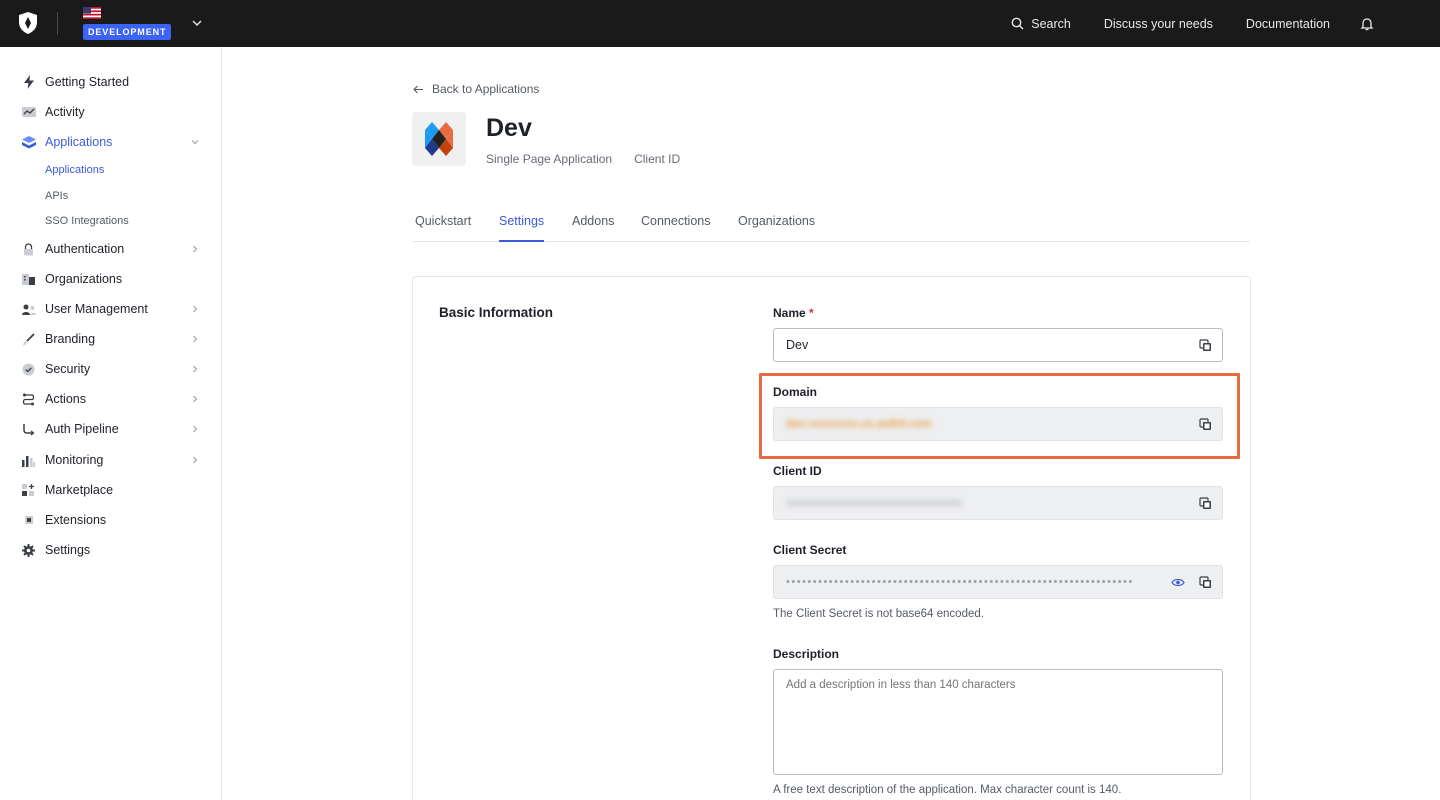 The height and width of the screenshot is (800, 1440). What do you see at coordinates (28, 112) in the screenshot?
I see `activity-chart-icon` at bounding box center [28, 112].